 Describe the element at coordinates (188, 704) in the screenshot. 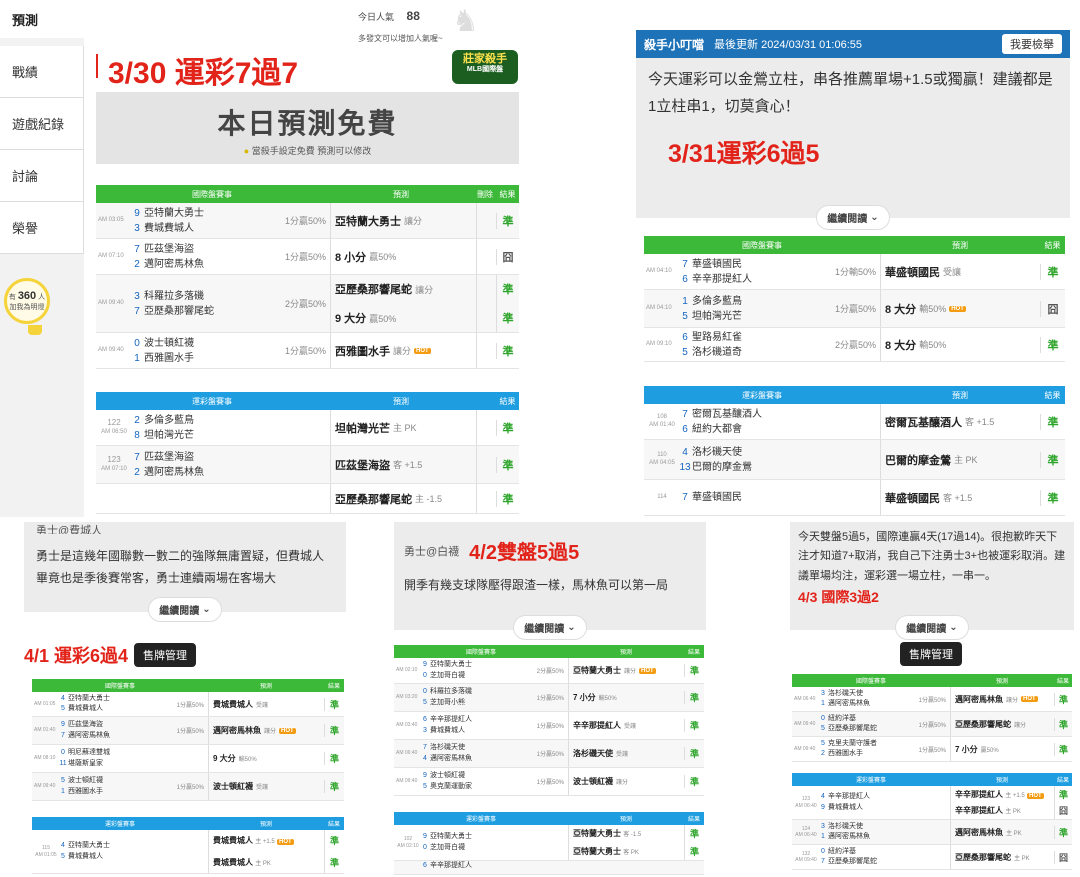

I see `table-row: AM 01:05 4 5 亞特蘭大勇士 費城費城人 1分贏50% 費城費城人 受讓準` at that location.